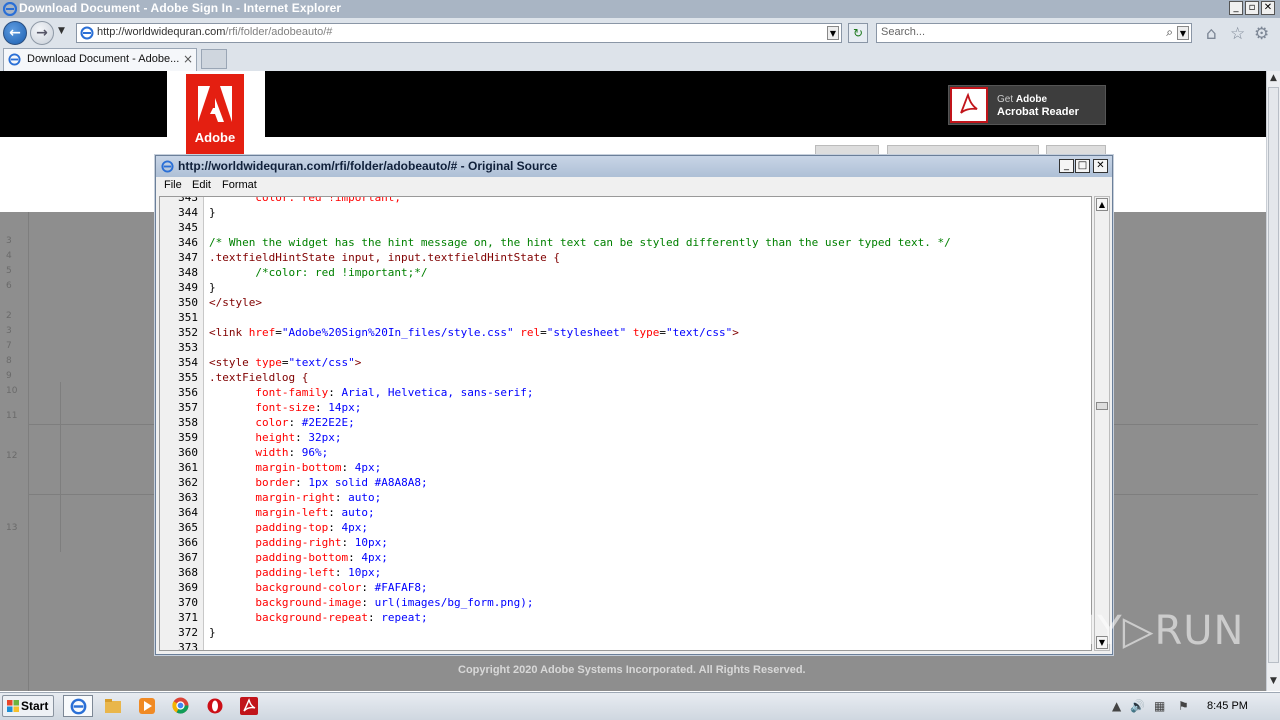 The width and height of the screenshot is (1280, 720). What do you see at coordinates (397, 332) in the screenshot?
I see `code-value: "Adobe%20Sign%20In_files/style.css"` at bounding box center [397, 332].